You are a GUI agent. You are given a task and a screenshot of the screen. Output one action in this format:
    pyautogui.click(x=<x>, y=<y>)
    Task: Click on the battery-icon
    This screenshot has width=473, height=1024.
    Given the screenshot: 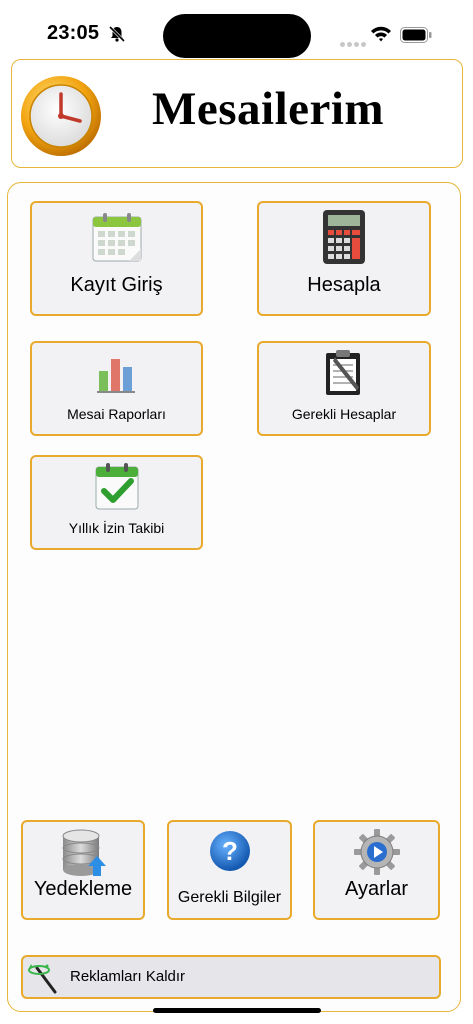 What is the action you would take?
    pyautogui.click(x=416, y=35)
    